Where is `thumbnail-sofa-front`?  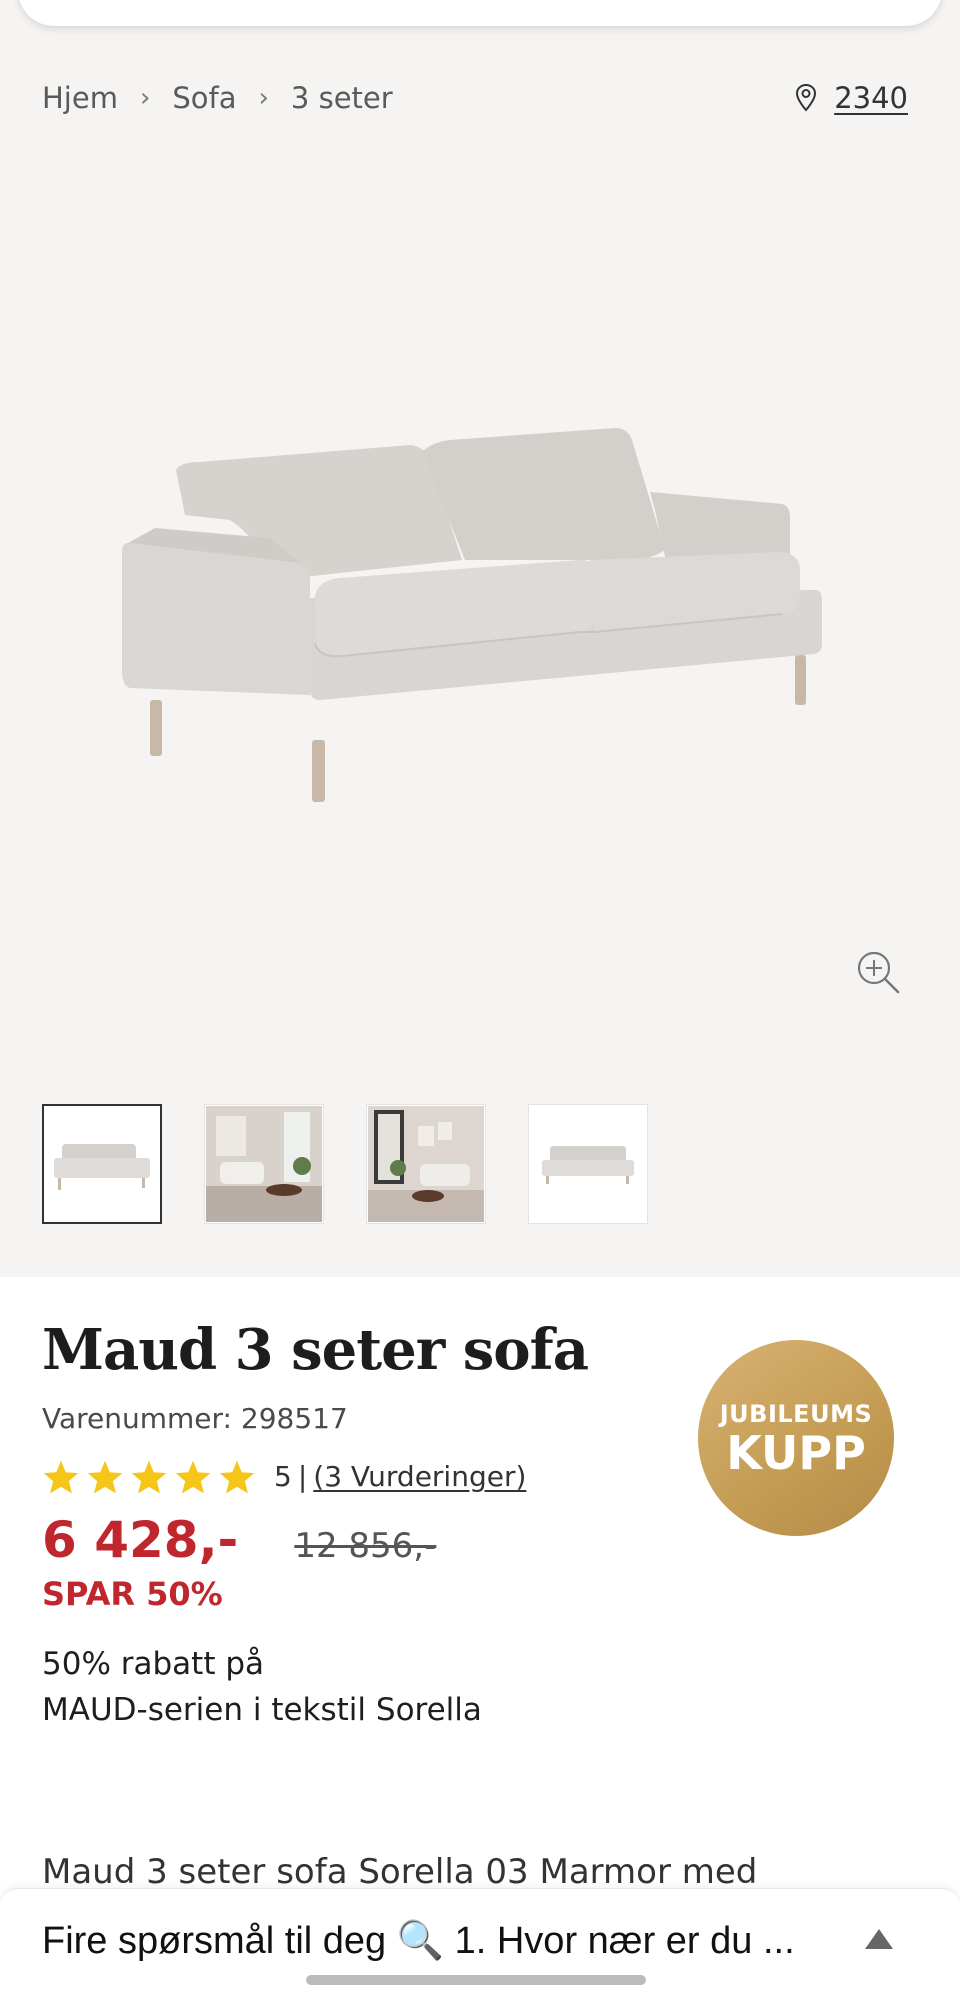 thumbnail-sofa-front is located at coordinates (102, 1164).